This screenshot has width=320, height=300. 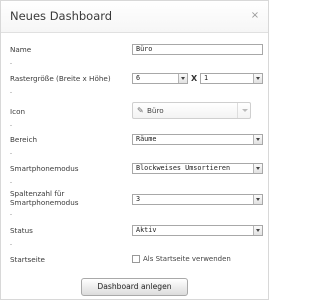 What do you see at coordinates (197, 199) in the screenshot?
I see `columns-select: 3` at bounding box center [197, 199].